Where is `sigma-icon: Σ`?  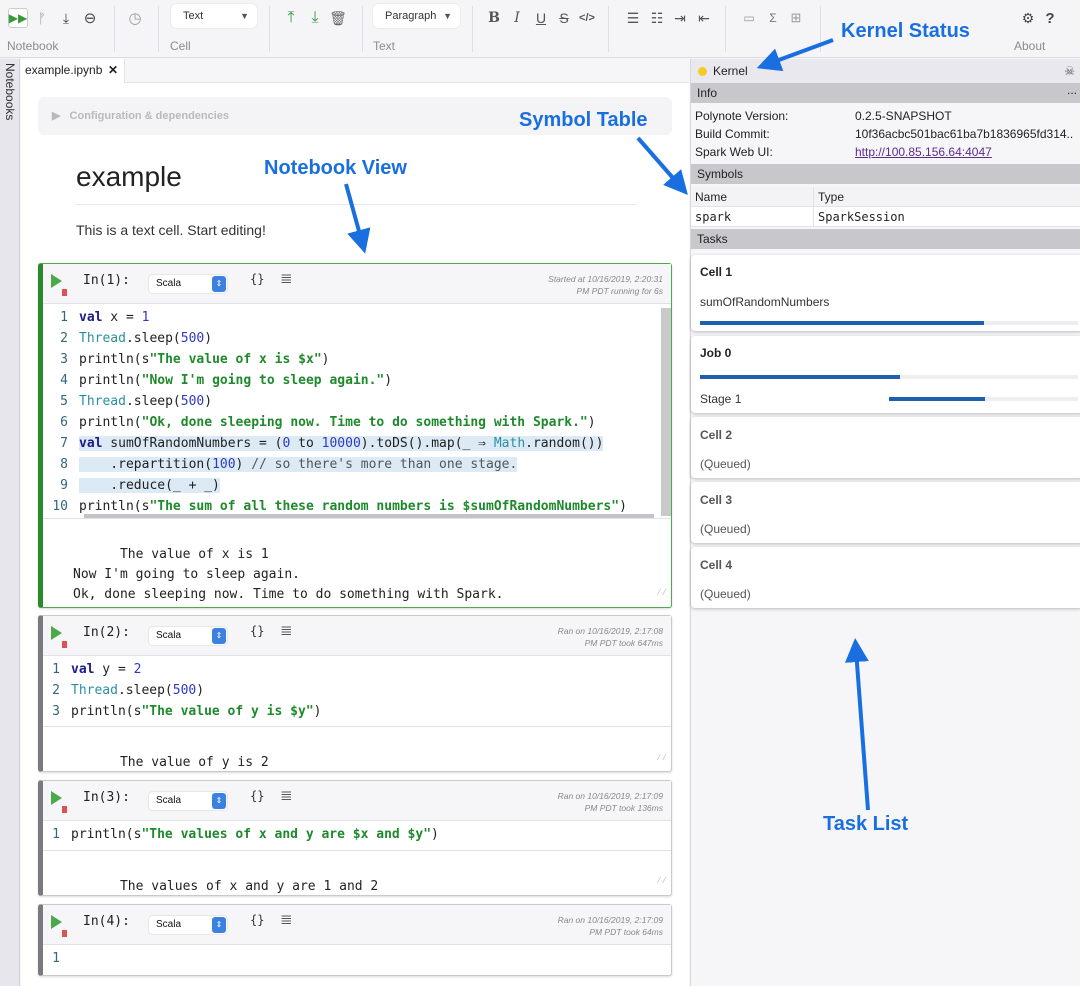
sigma-icon: Σ is located at coordinates (773, 18).